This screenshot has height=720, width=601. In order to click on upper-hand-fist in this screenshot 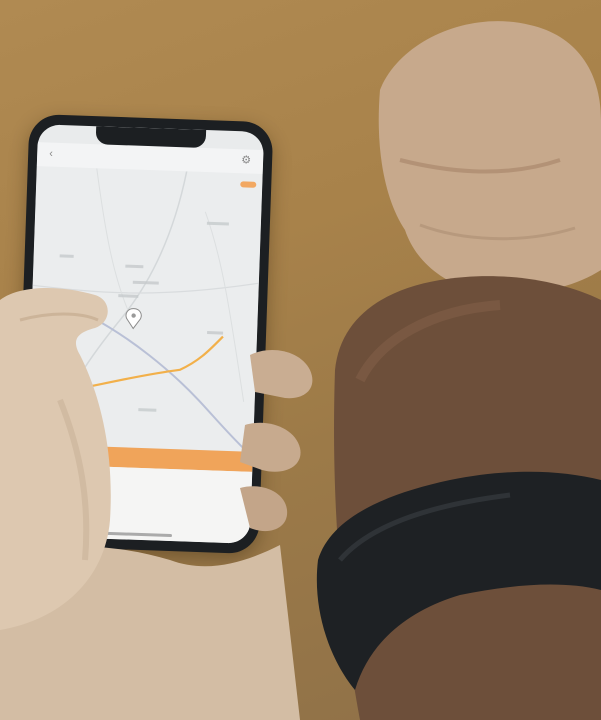, I will do `click(489, 157)`.